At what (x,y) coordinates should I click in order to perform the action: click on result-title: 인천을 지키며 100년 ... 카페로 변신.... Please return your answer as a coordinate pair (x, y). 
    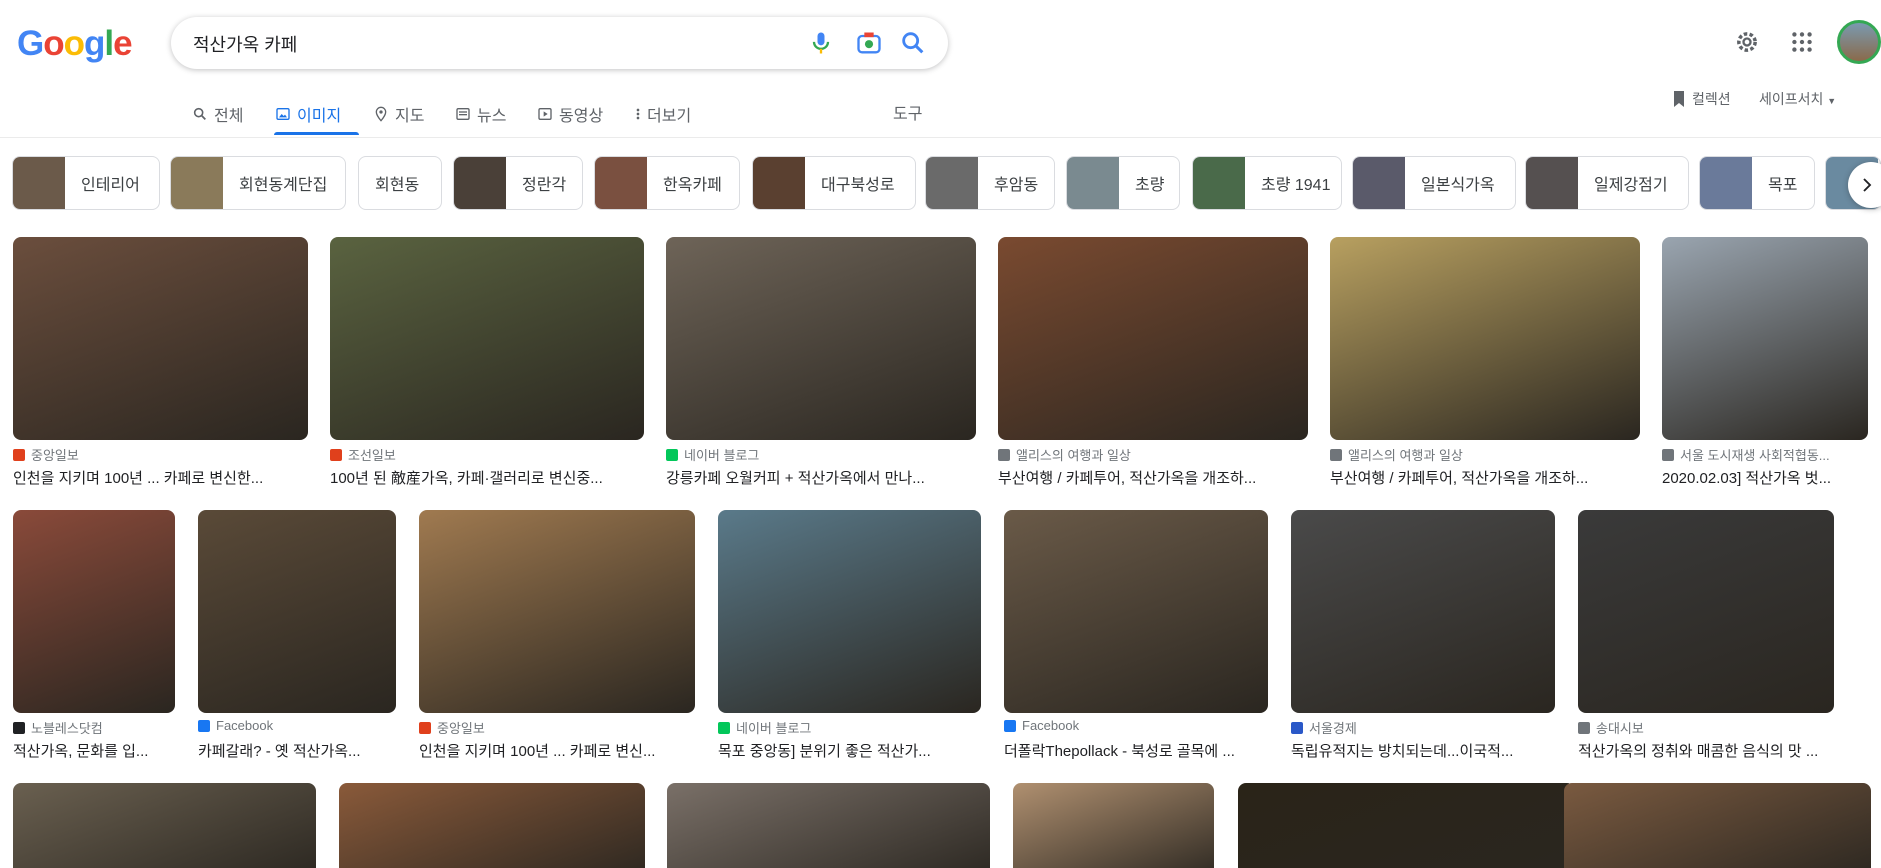
    Looking at the image, I should click on (557, 750).